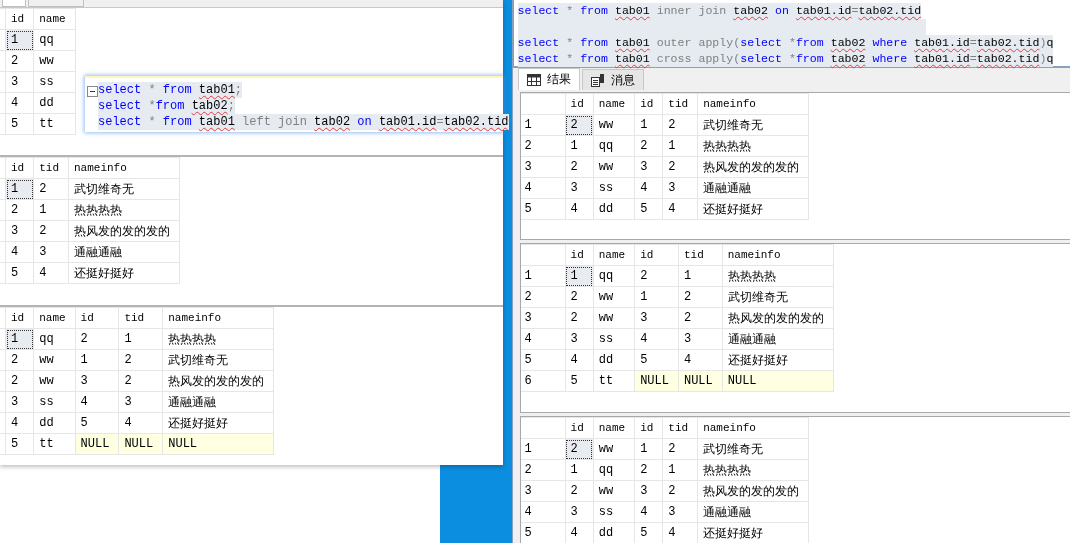  What do you see at coordinates (548, 79) in the screenshot?
I see `results-tab: 结果` at bounding box center [548, 79].